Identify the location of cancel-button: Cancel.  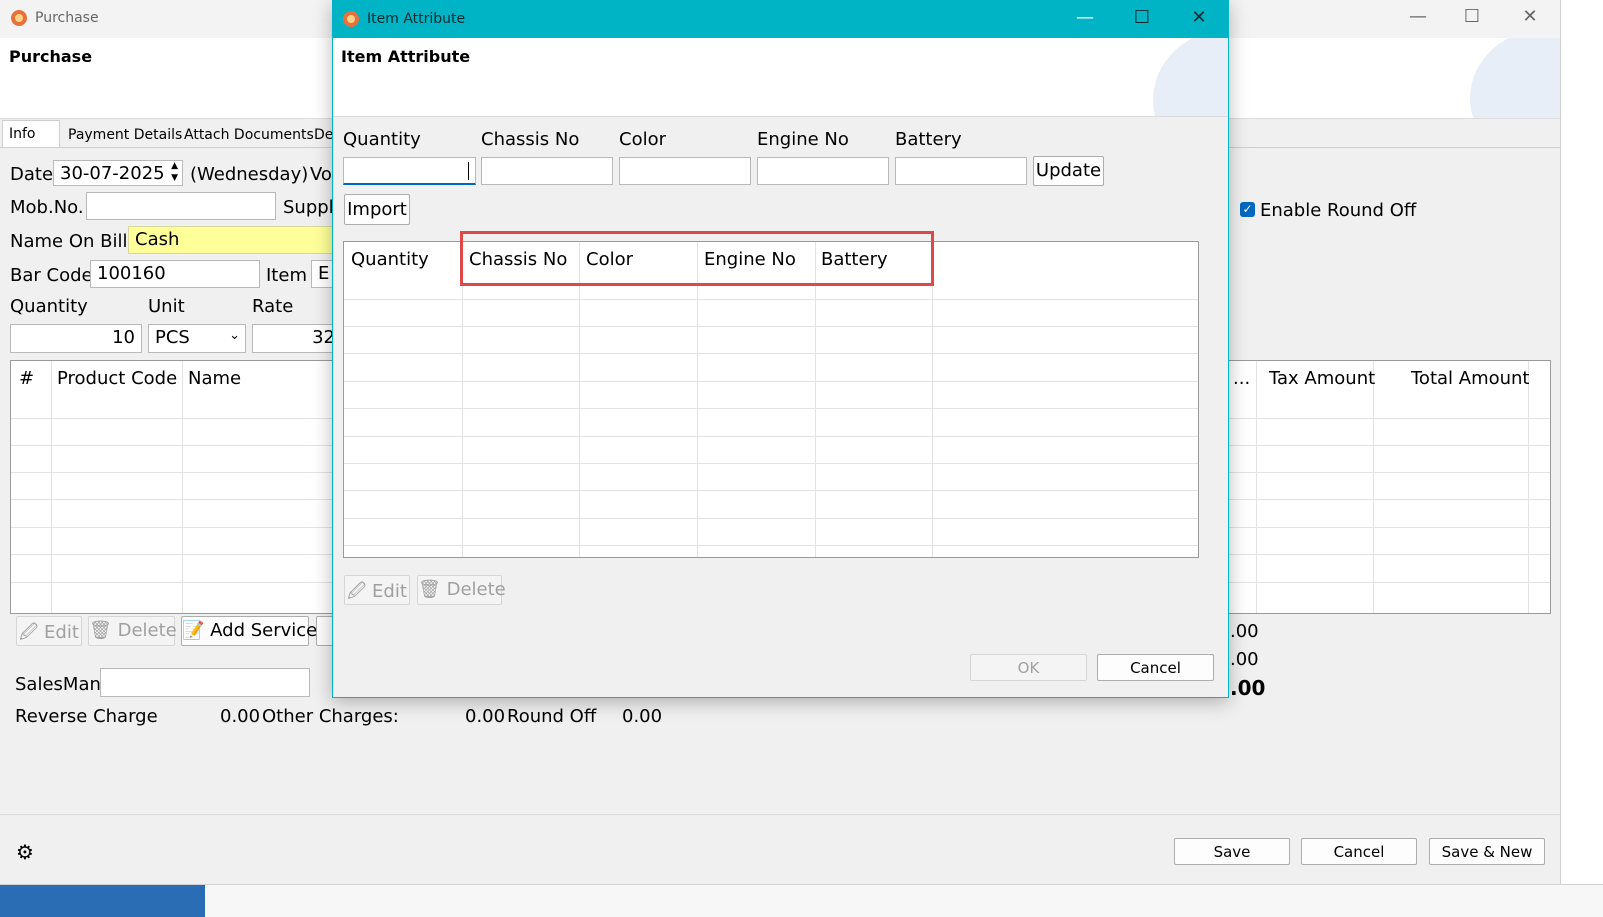
(1359, 851).